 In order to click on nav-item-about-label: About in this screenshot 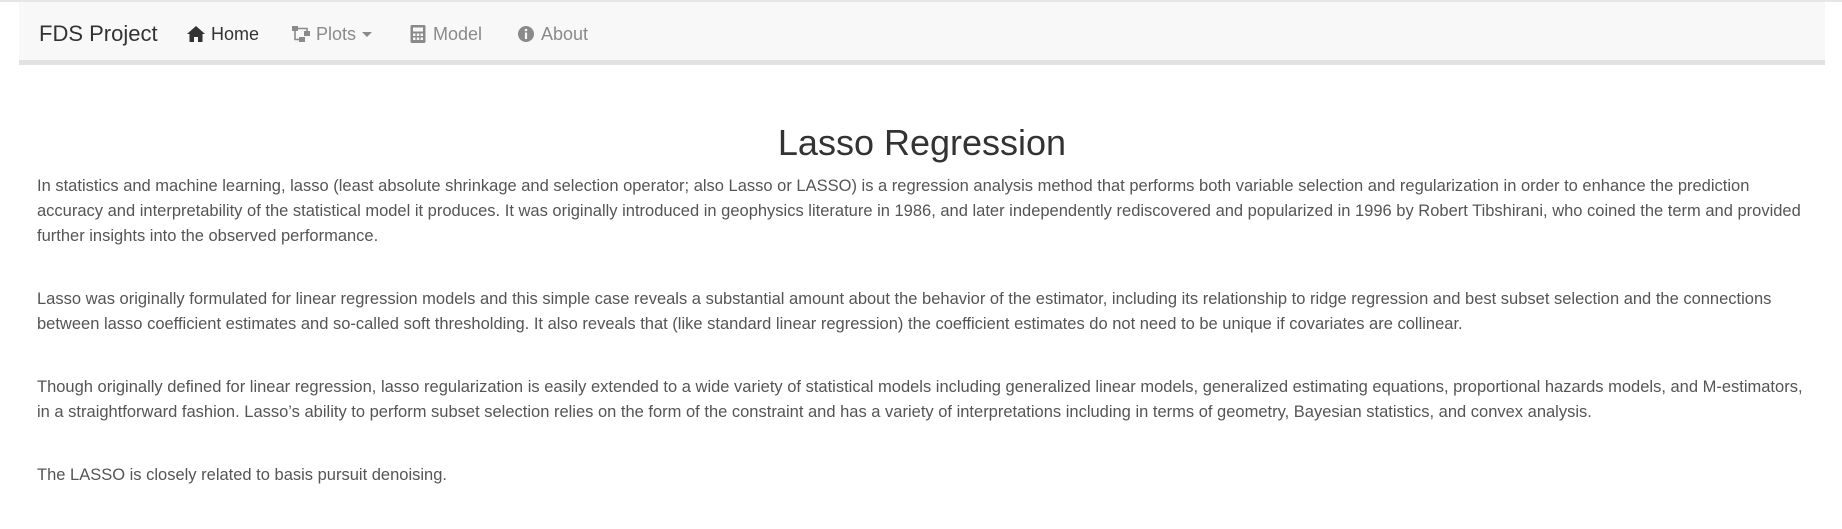, I will do `click(565, 34)`.